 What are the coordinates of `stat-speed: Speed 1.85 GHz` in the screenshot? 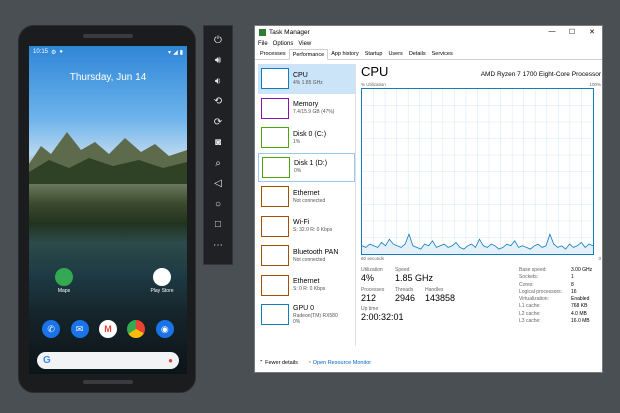 It's located at (414, 275).